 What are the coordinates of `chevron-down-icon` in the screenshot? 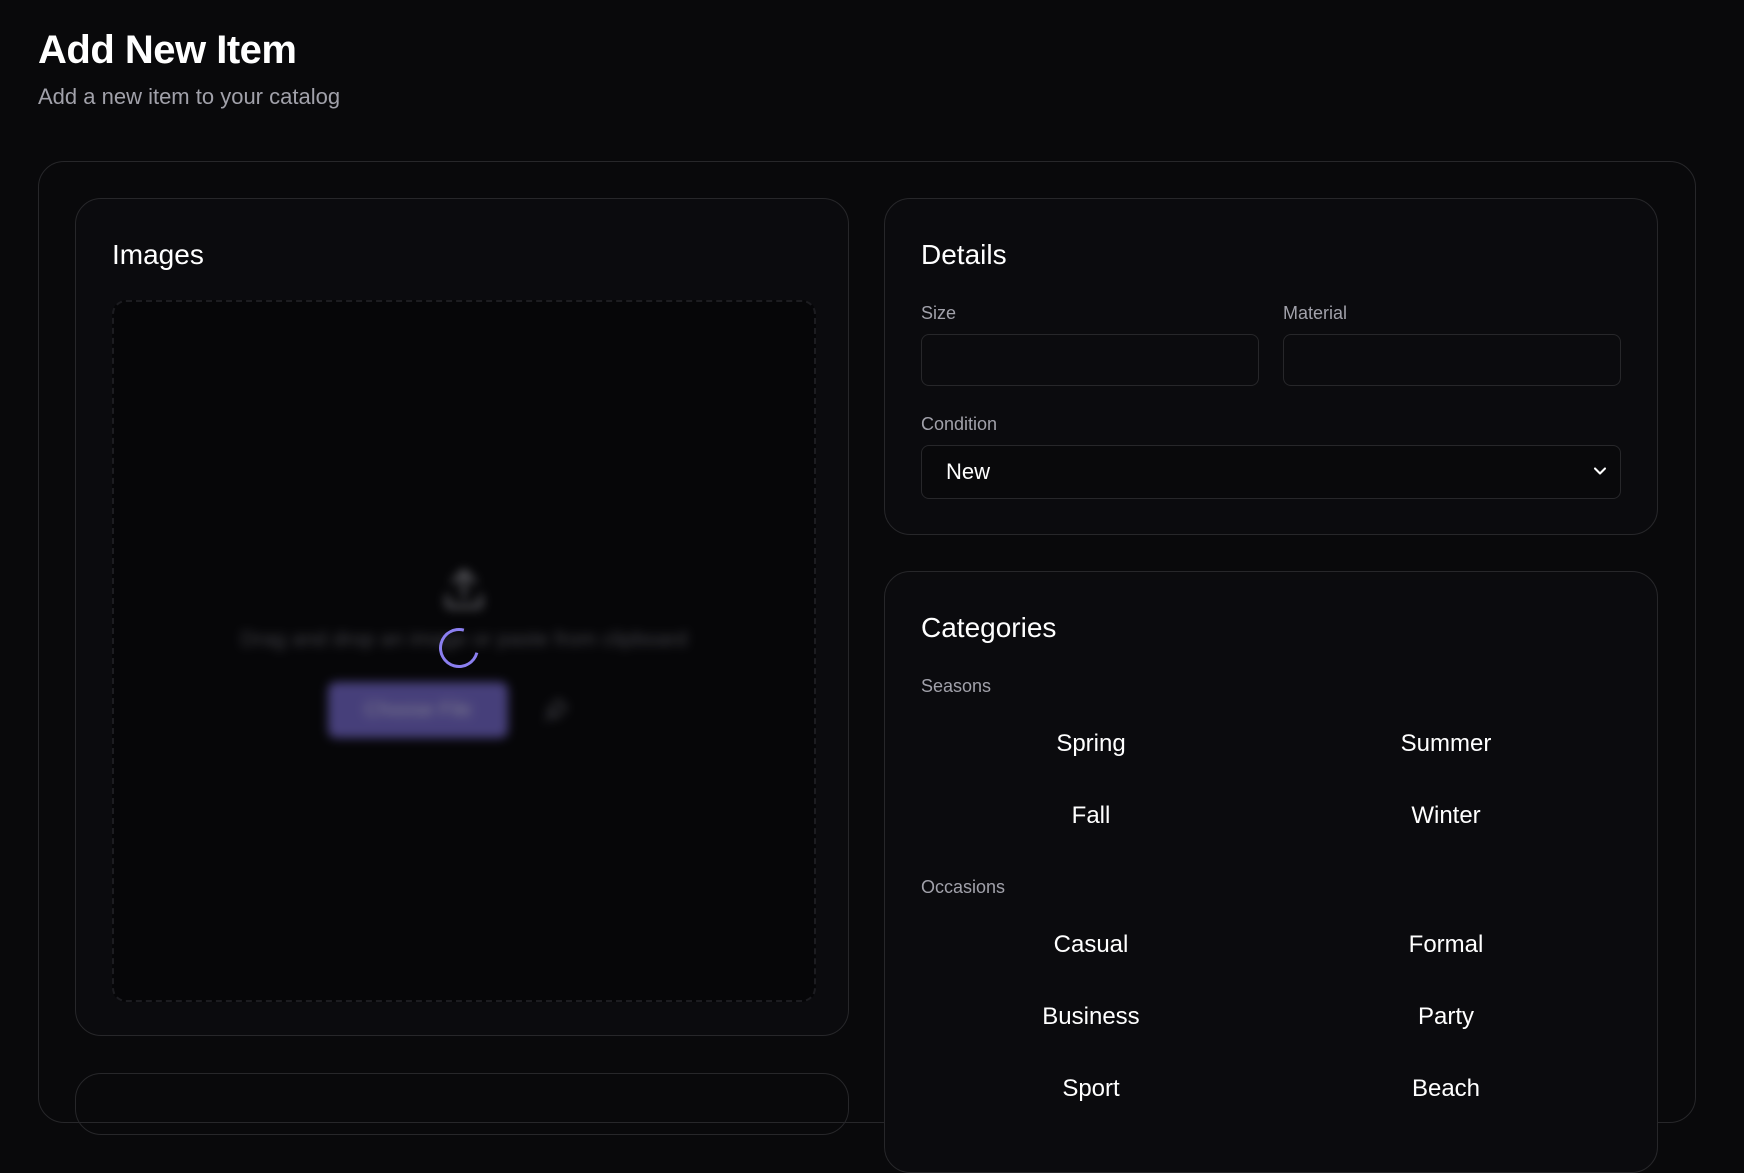 It's located at (1600, 471).